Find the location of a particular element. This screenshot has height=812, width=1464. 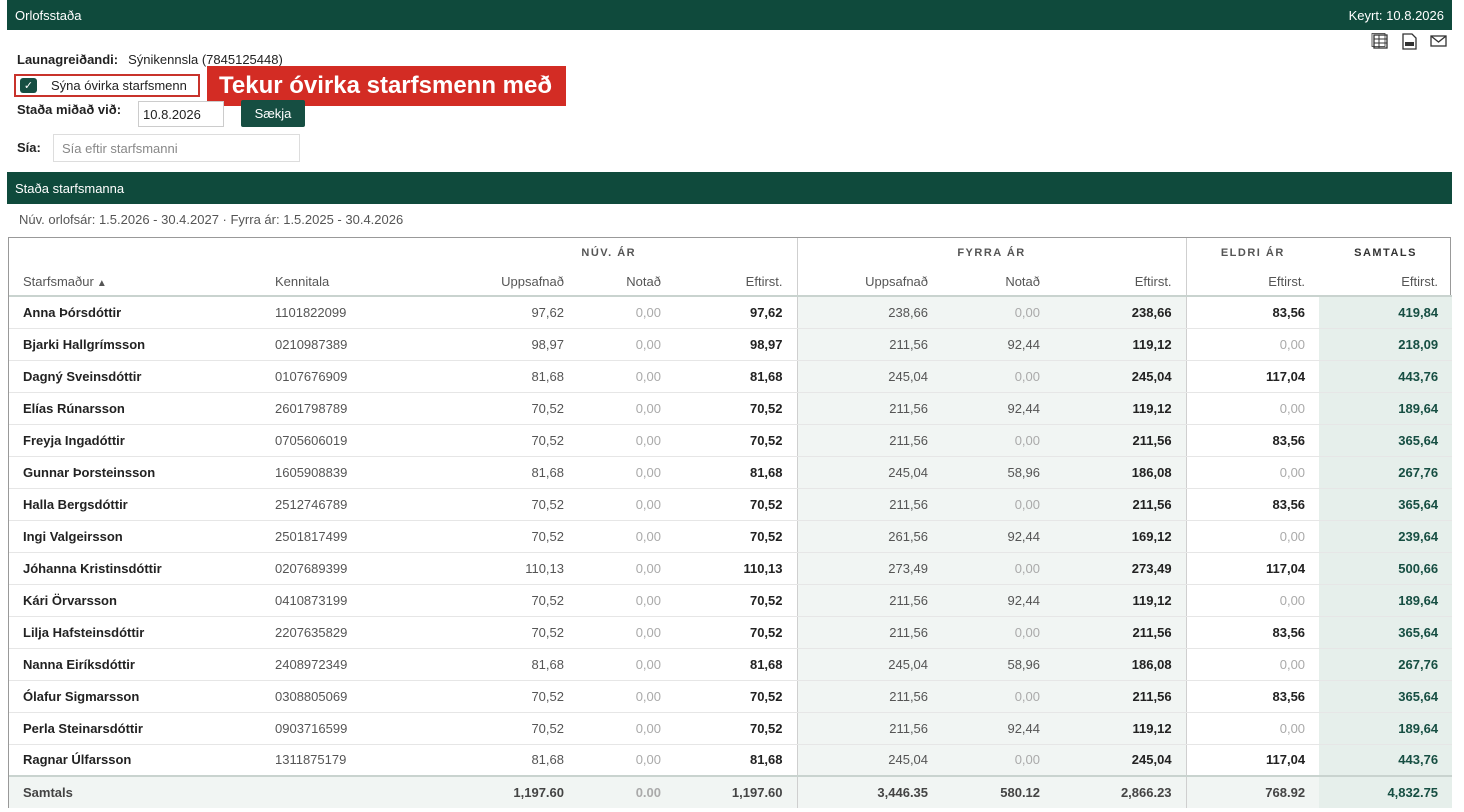

cell-kennitala: 2408972349 is located at coordinates (341, 664).